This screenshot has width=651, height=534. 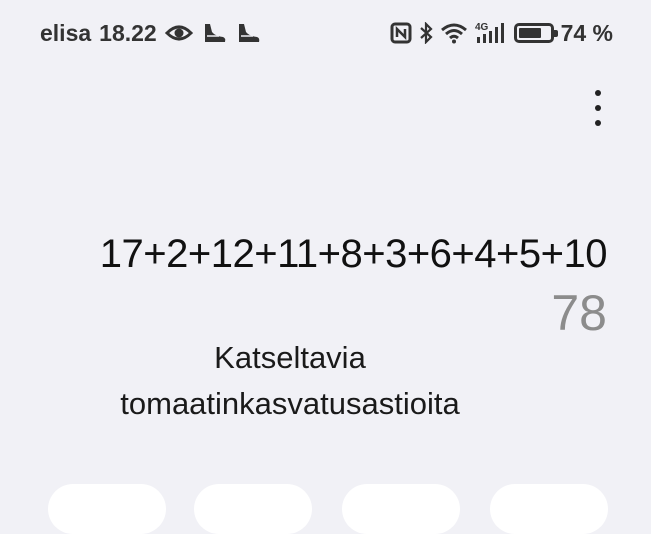 I want to click on overlay-caption: Katseltavia tomaatinkasvatusastioita, so click(x=290, y=381).